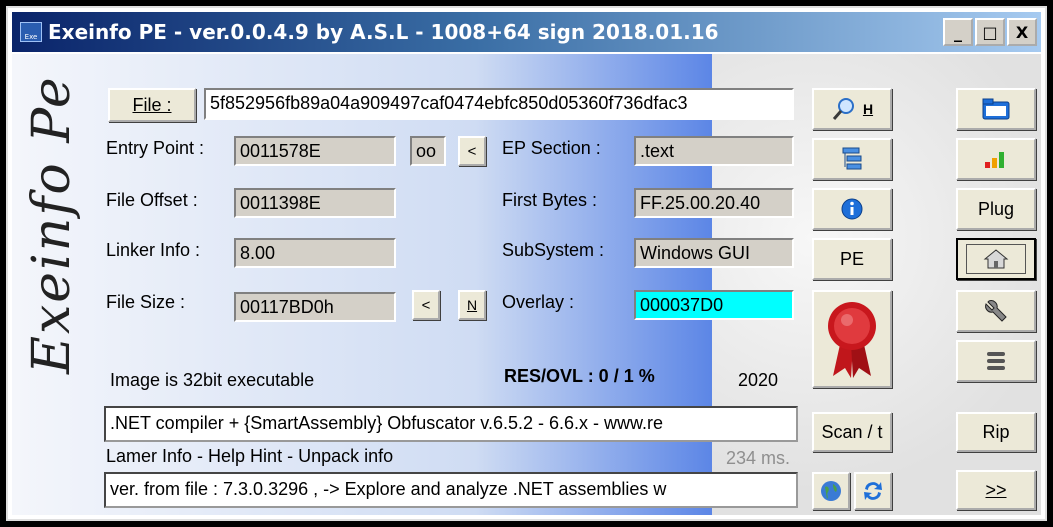  Describe the element at coordinates (553, 250) in the screenshot. I see `subsystem-label: SubSystem :` at that location.